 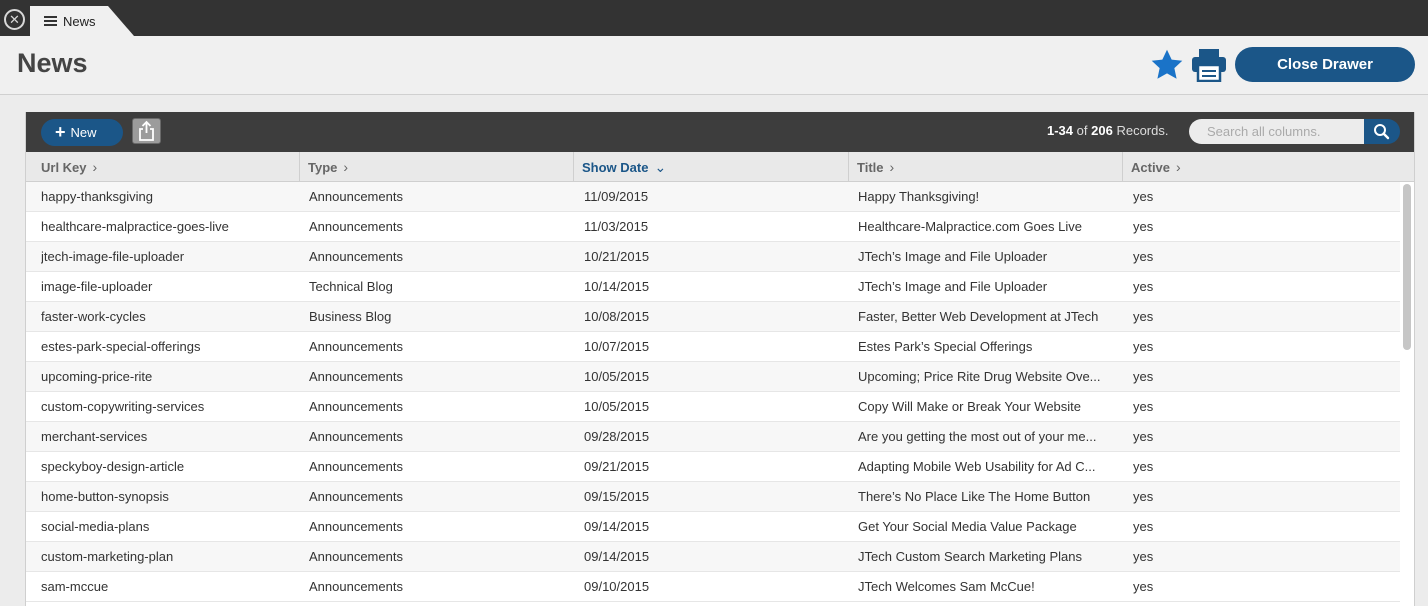 What do you see at coordinates (1407, 267) in the screenshot?
I see `vertical-scrollbar` at bounding box center [1407, 267].